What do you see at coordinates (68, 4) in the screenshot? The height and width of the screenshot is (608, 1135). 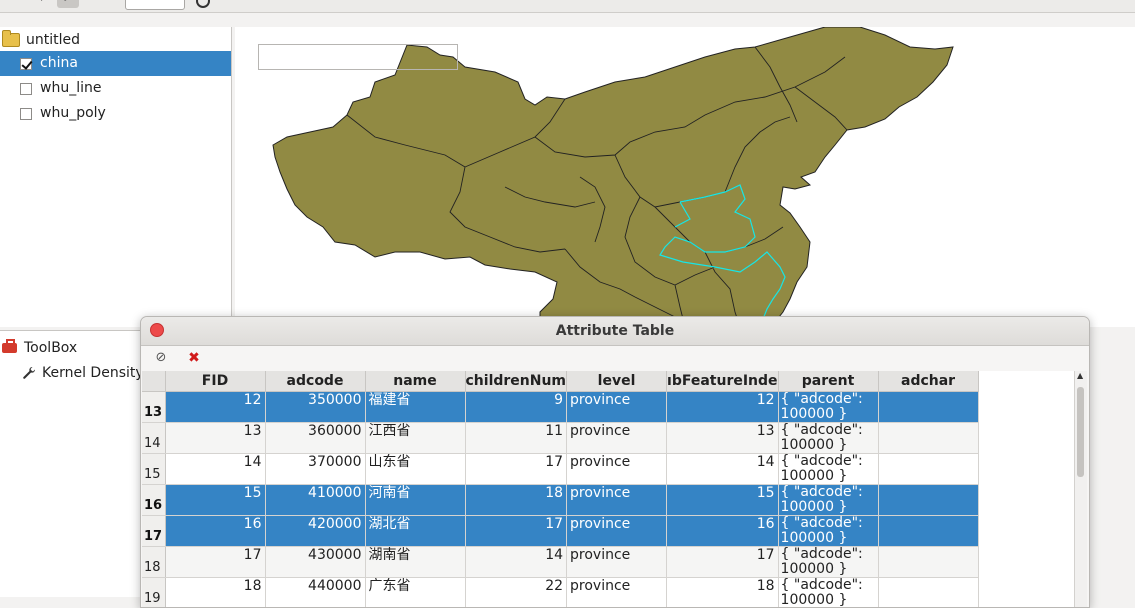 I see `pan-tool-icon: ➤` at bounding box center [68, 4].